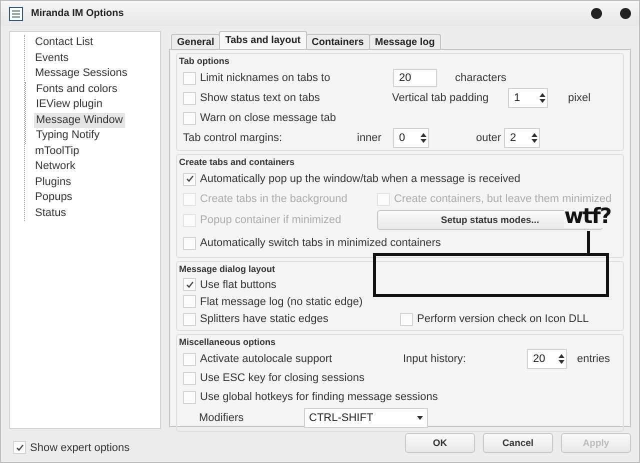  What do you see at coordinates (221, 418) in the screenshot?
I see `field-label: Modifiers` at bounding box center [221, 418].